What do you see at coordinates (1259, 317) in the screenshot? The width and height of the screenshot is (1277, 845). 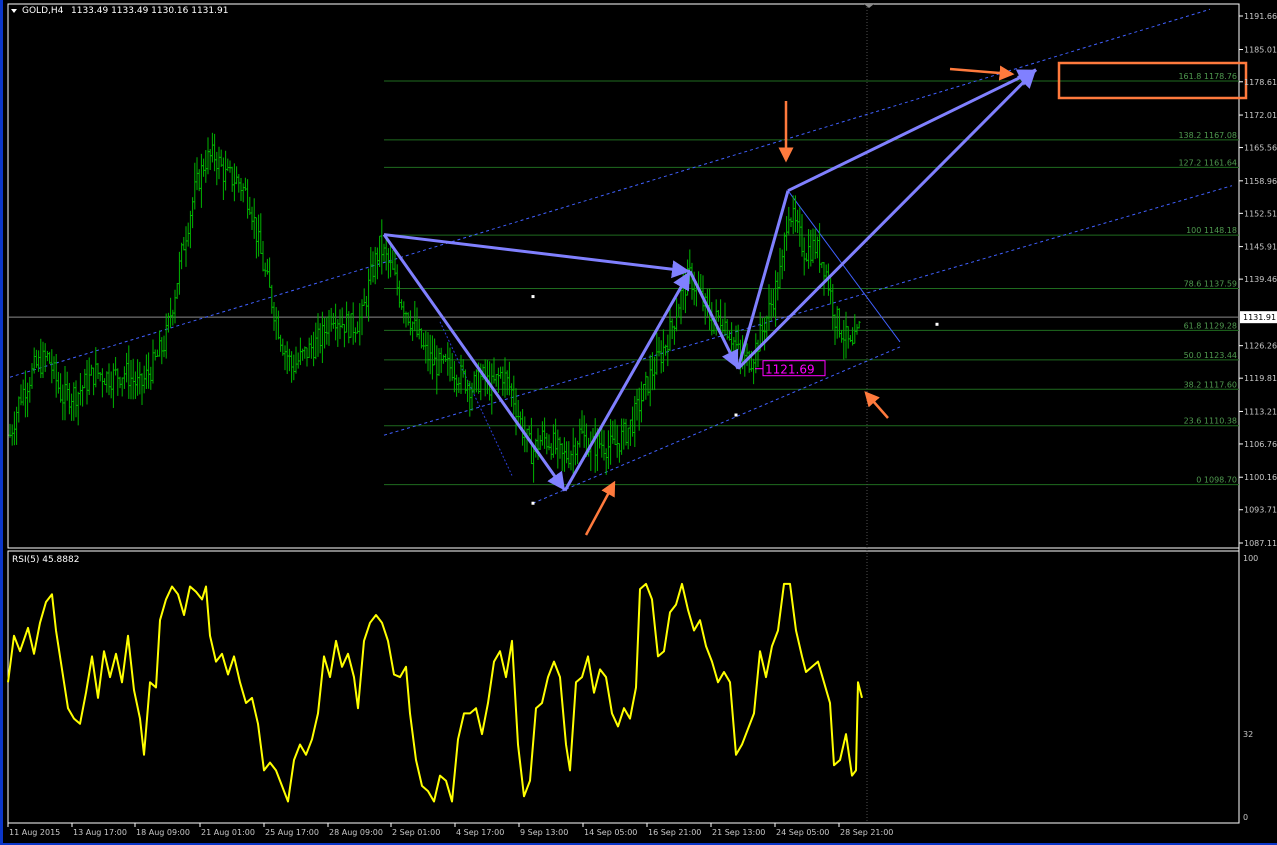 I see `current-price-tag-text: 1131.91` at bounding box center [1259, 317].